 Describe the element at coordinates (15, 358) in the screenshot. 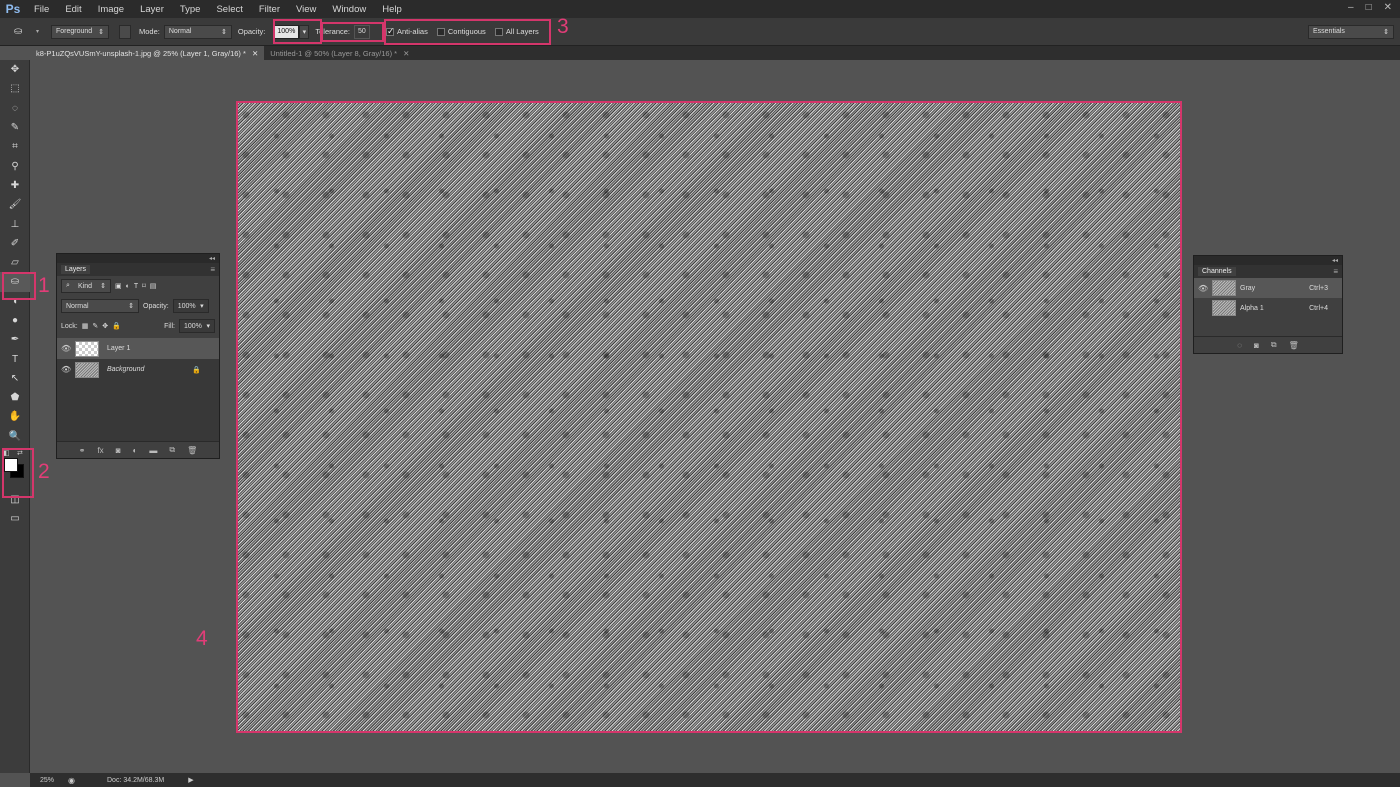

I see `type-icon: T` at that location.